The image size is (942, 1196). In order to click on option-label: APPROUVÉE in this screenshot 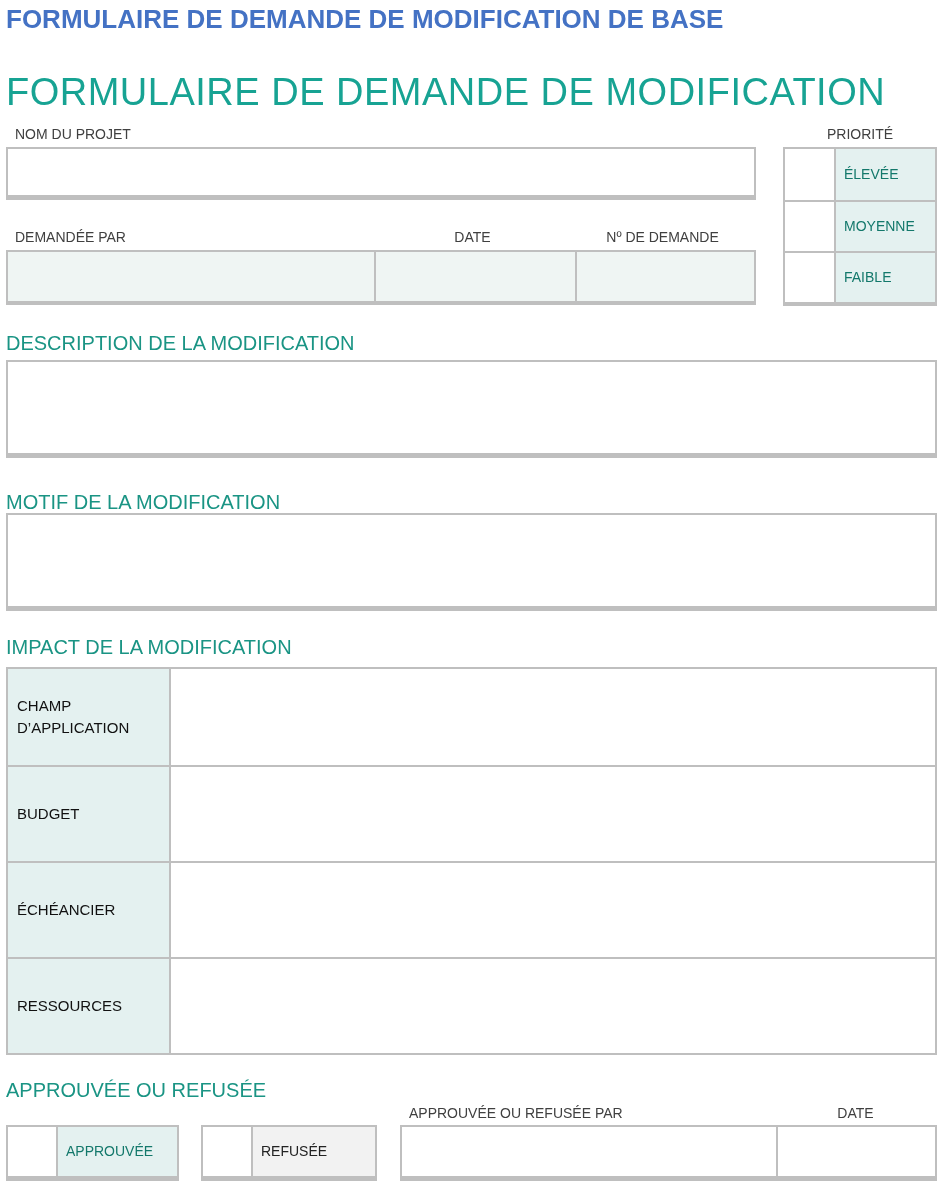, I will do `click(117, 1151)`.